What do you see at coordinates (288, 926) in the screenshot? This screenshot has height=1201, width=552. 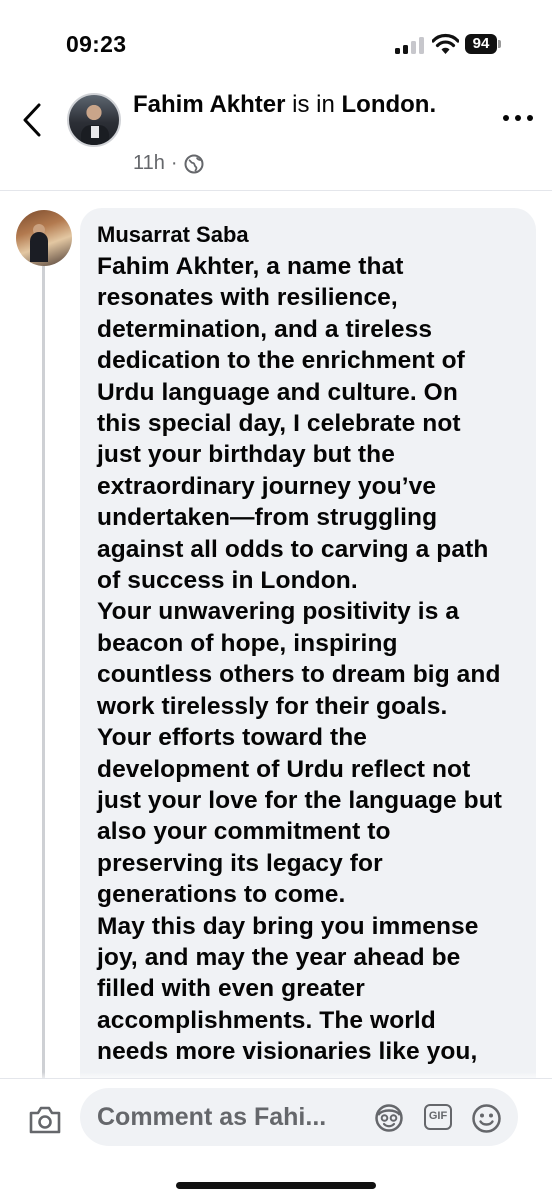 I see `comment-text-line: May this day bring you immense` at bounding box center [288, 926].